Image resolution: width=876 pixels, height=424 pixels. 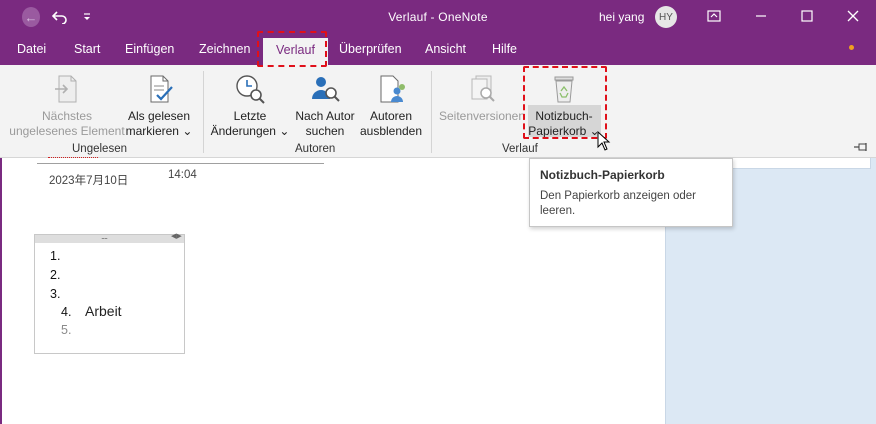 I want to click on tab-start: Start, so click(x=87, y=49).